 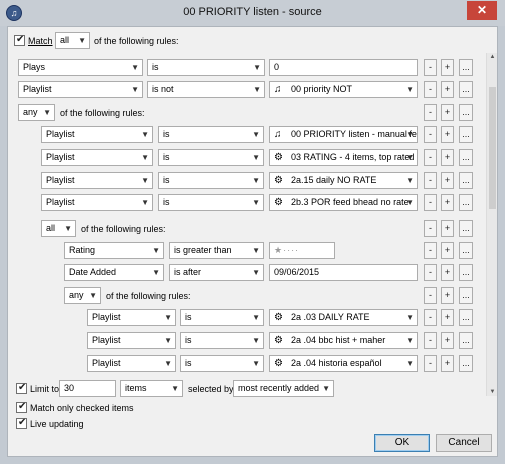 What do you see at coordinates (302, 250) in the screenshot?
I see `rating-stars-input: ★····` at bounding box center [302, 250].